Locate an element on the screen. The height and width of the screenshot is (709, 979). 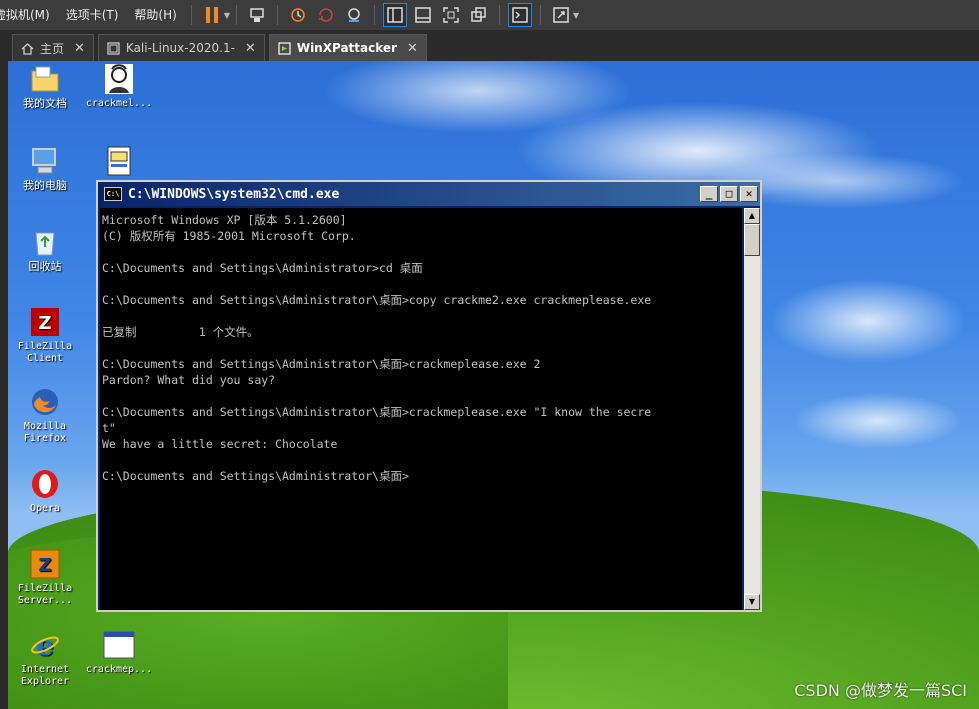
home-icon is located at coordinates (27, 48).